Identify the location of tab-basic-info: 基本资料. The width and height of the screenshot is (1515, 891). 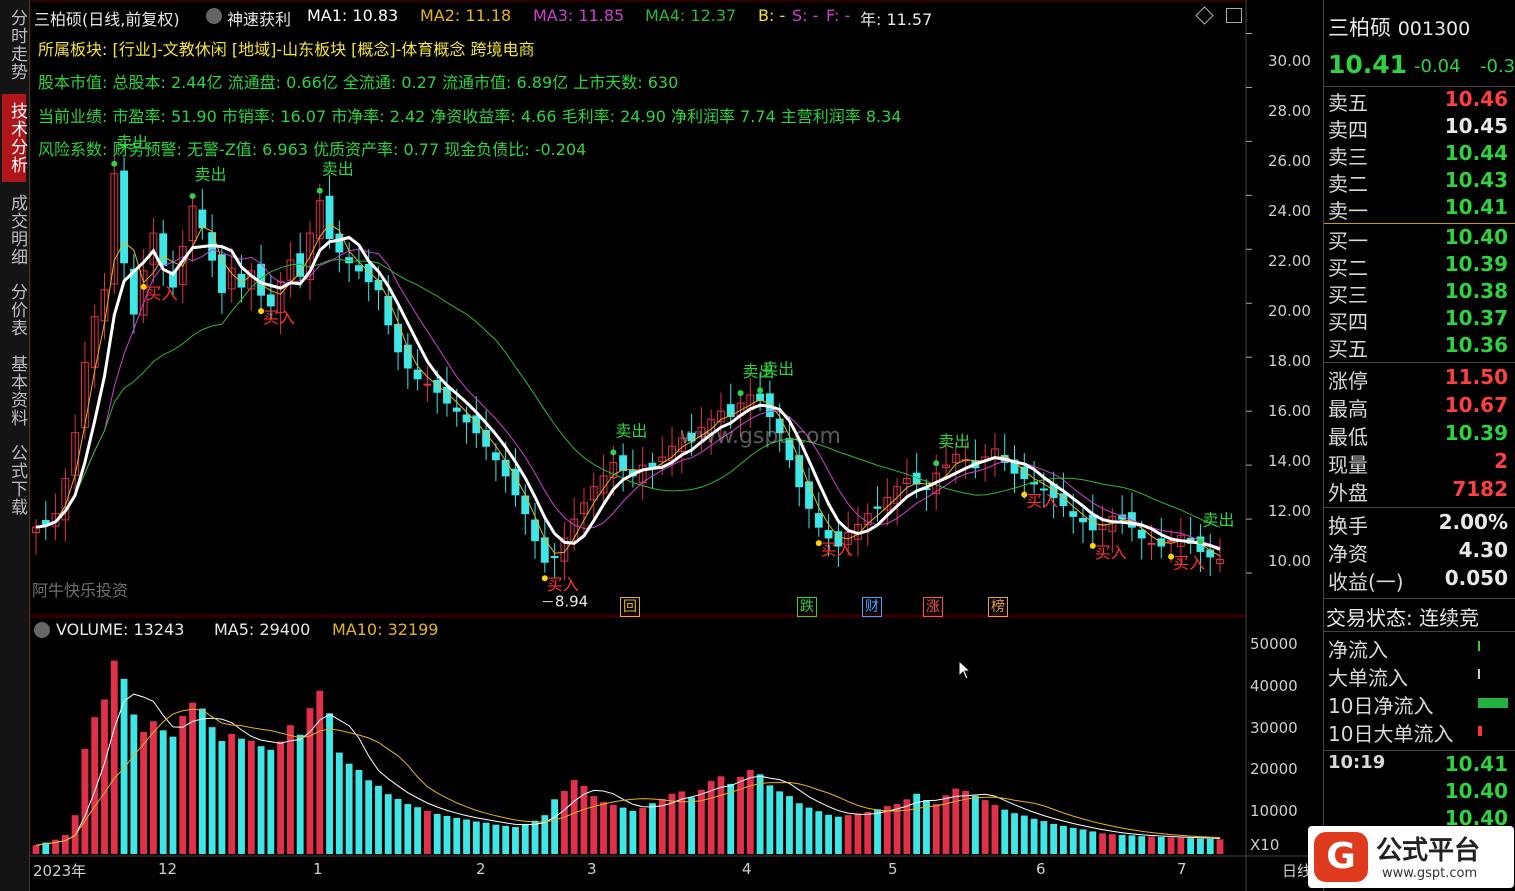
(14, 391).